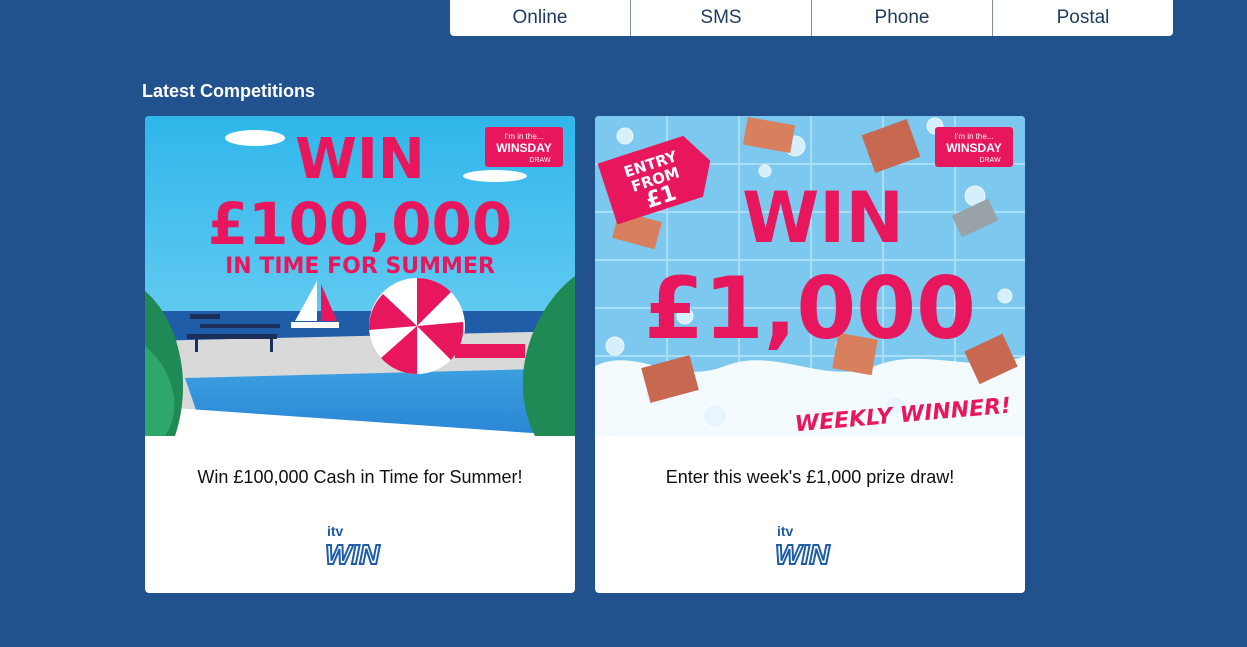  Describe the element at coordinates (721, 18) in the screenshot. I see `tab-sms: SMS` at that location.